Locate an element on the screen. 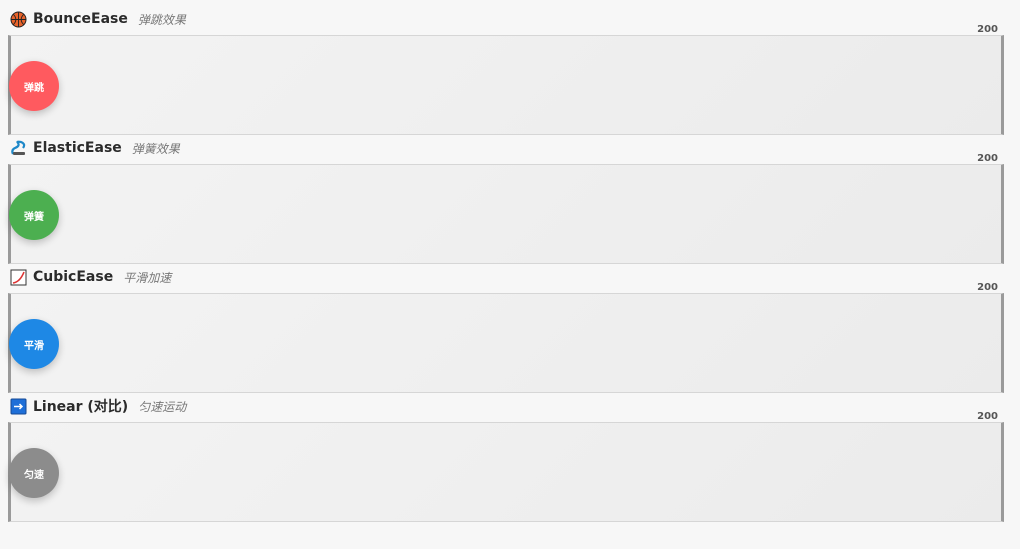 The width and height of the screenshot is (1020, 549). section-subtitle: 弹跳效果 is located at coordinates (161, 19).